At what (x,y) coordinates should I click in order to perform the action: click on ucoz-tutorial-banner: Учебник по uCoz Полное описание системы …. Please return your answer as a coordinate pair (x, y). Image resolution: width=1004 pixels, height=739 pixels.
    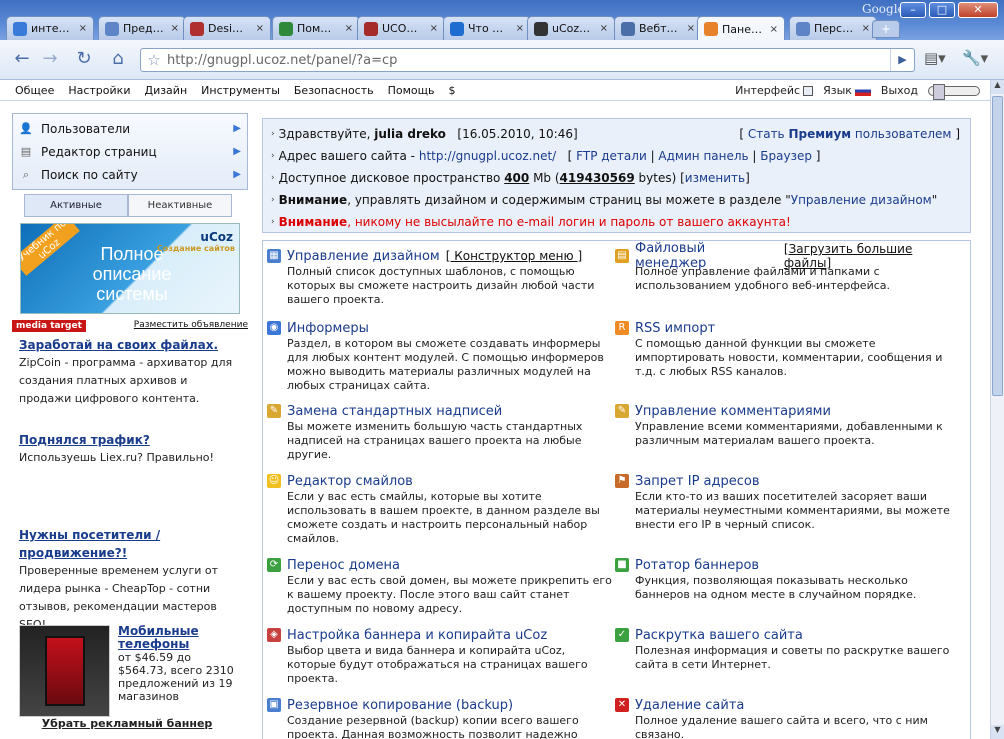
    Looking at the image, I should click on (130, 268).